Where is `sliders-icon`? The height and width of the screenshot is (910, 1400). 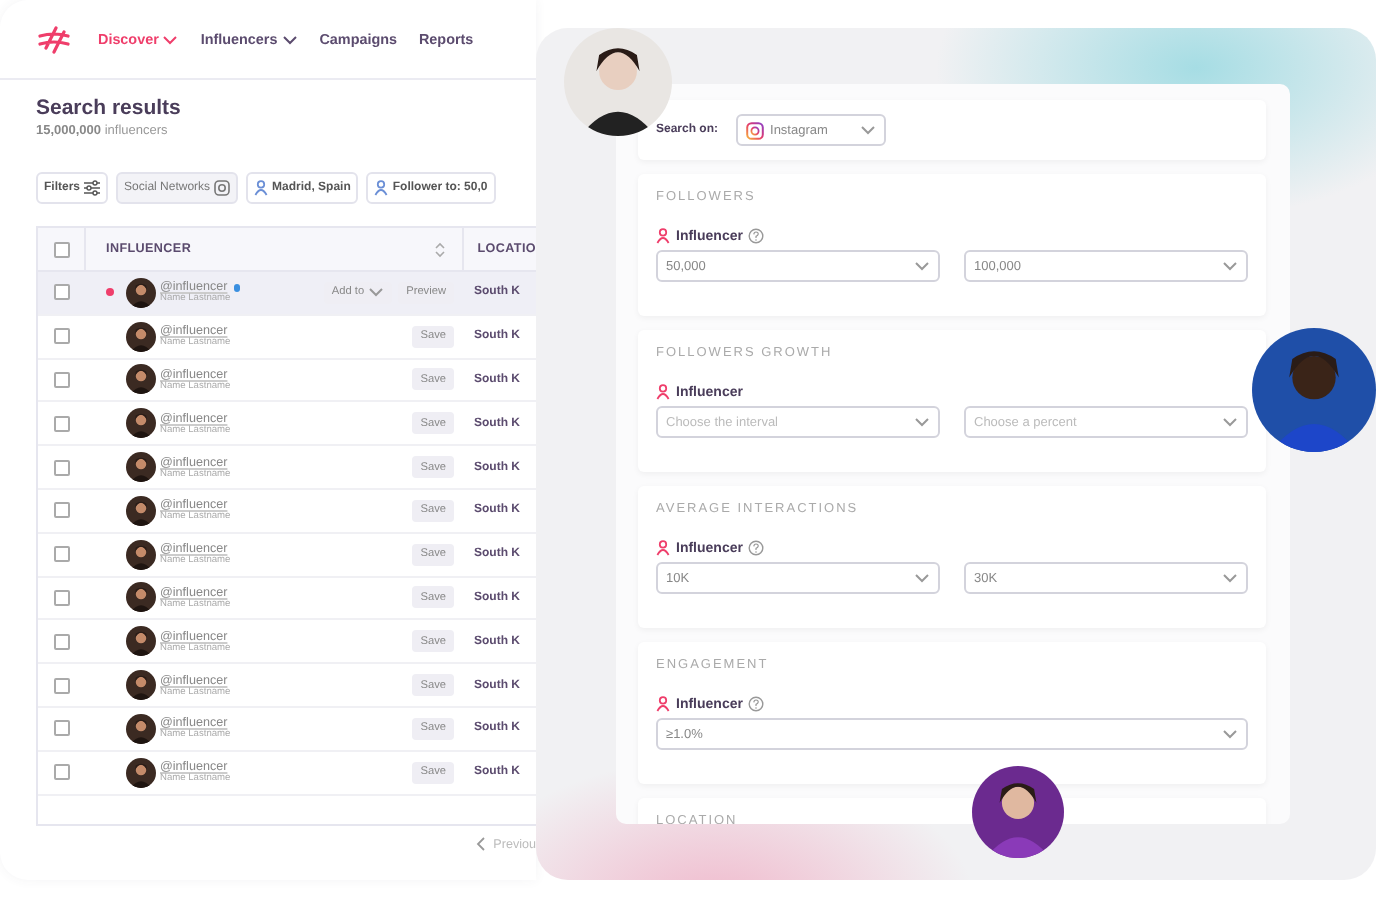
sliders-icon is located at coordinates (92, 188).